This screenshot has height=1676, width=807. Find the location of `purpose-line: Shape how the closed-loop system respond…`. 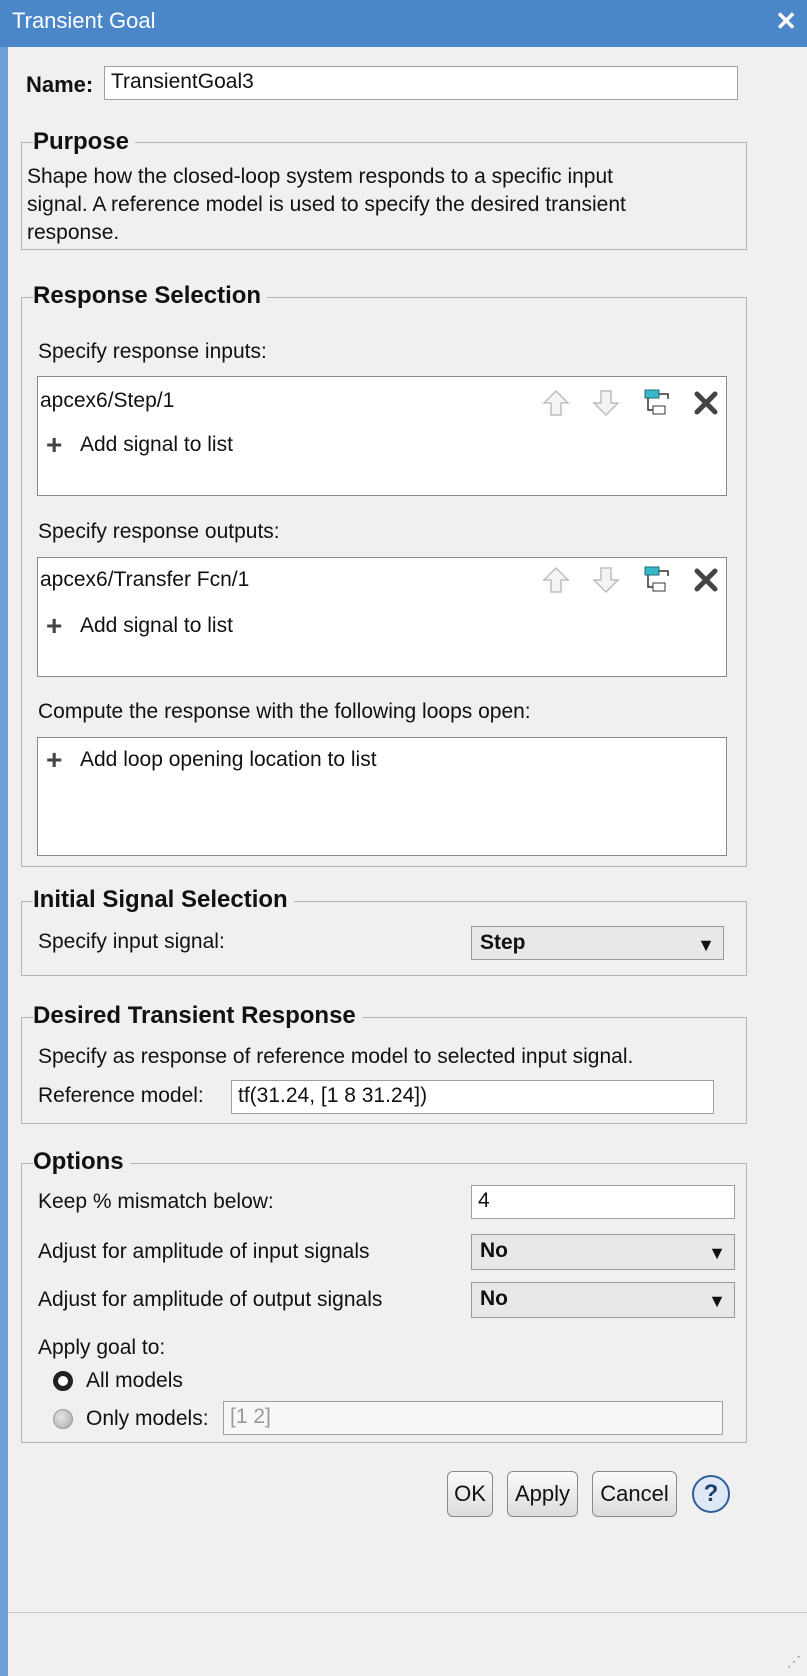

purpose-line: Shape how the closed-loop system respond… is located at coordinates (320, 176).